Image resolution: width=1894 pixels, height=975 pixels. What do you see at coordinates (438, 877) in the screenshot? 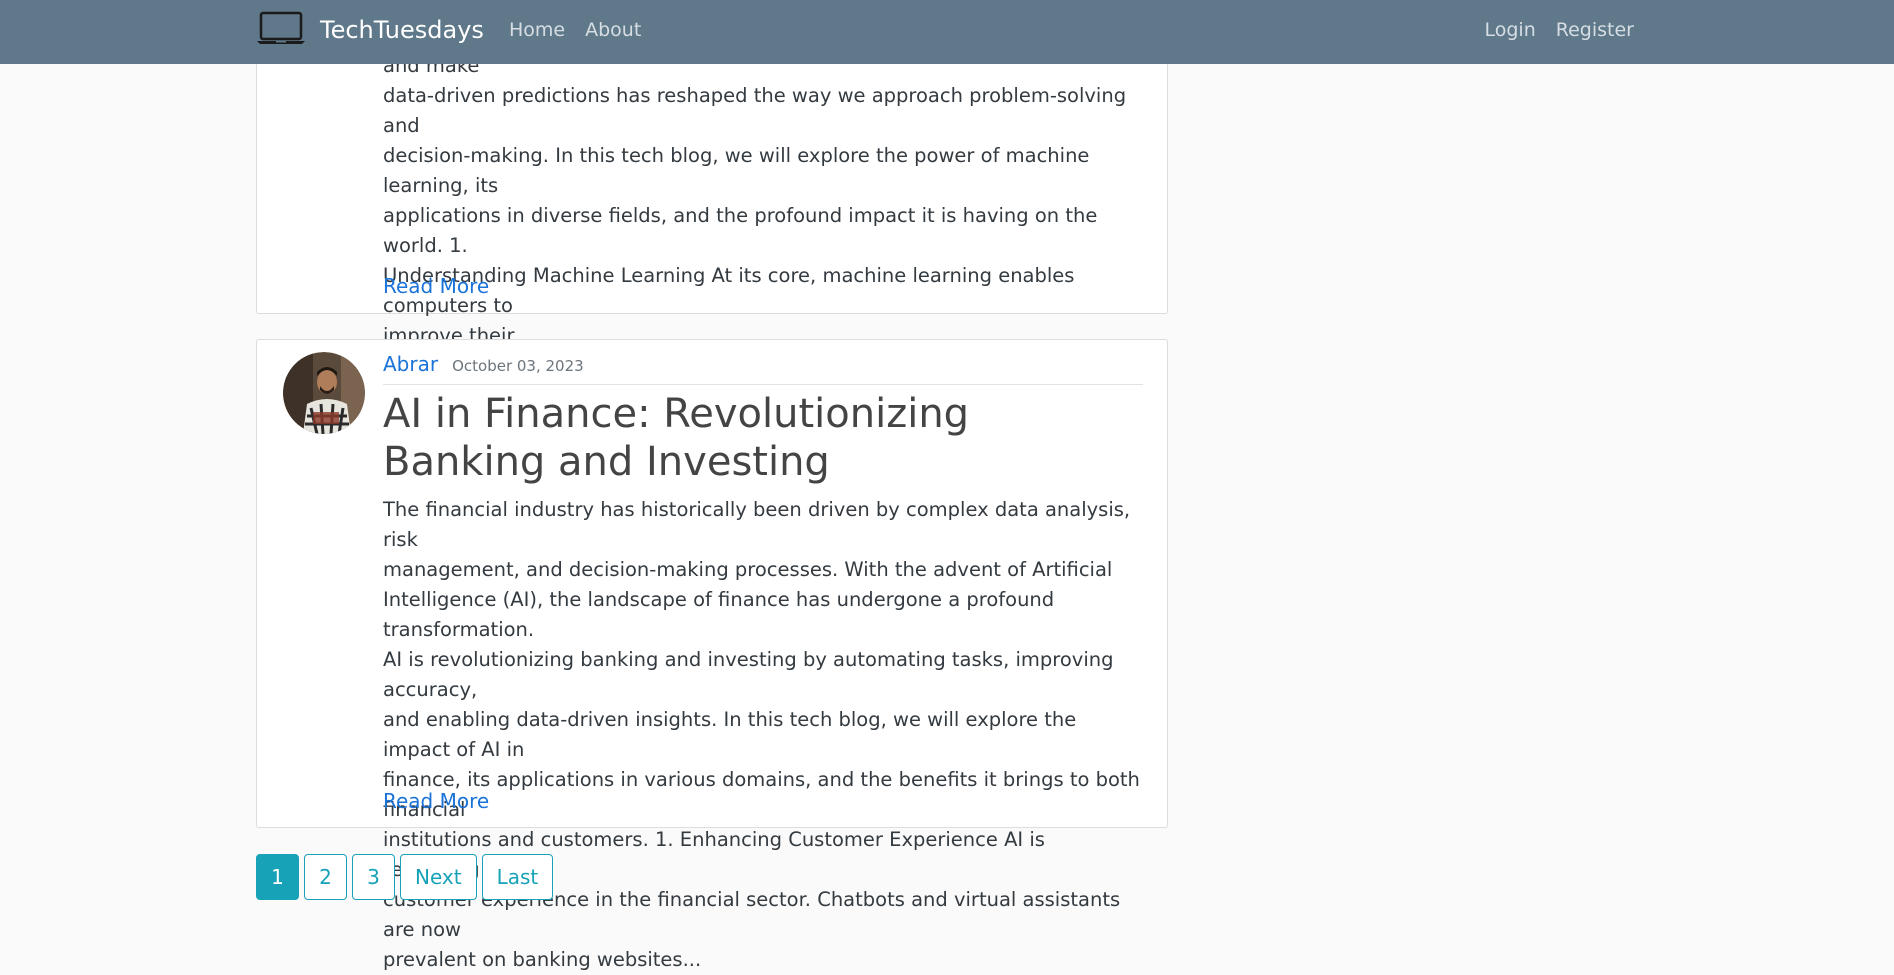
I see `next-page-button: Next` at bounding box center [438, 877].